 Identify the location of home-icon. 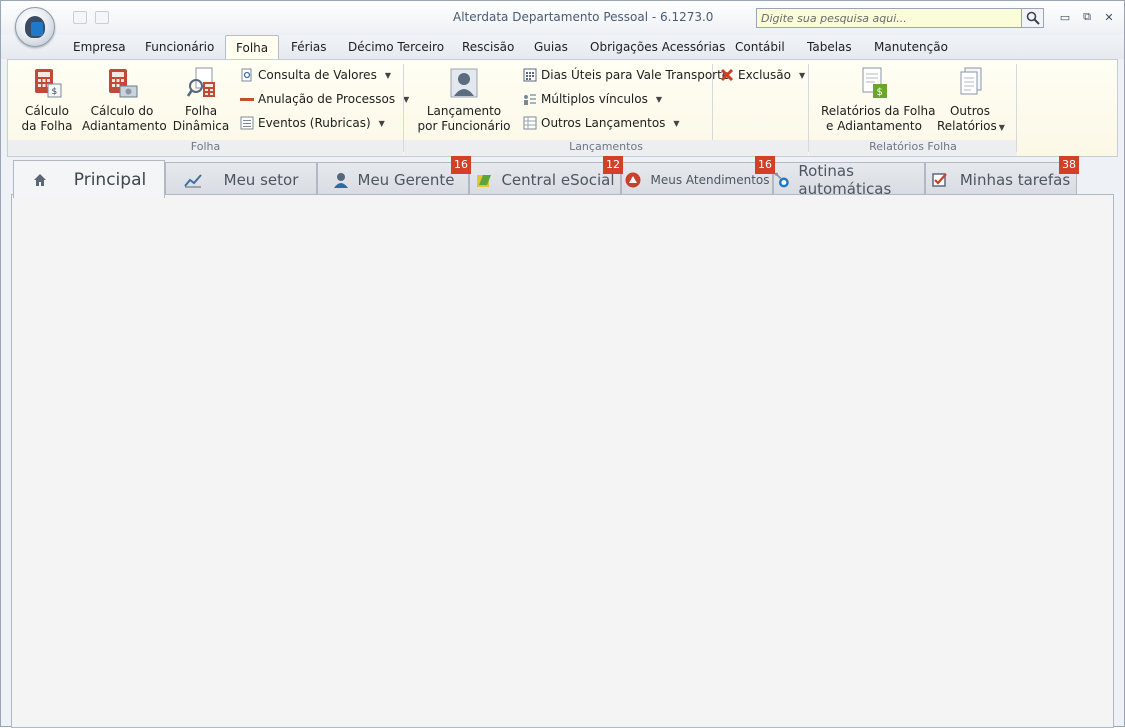
(39, 179).